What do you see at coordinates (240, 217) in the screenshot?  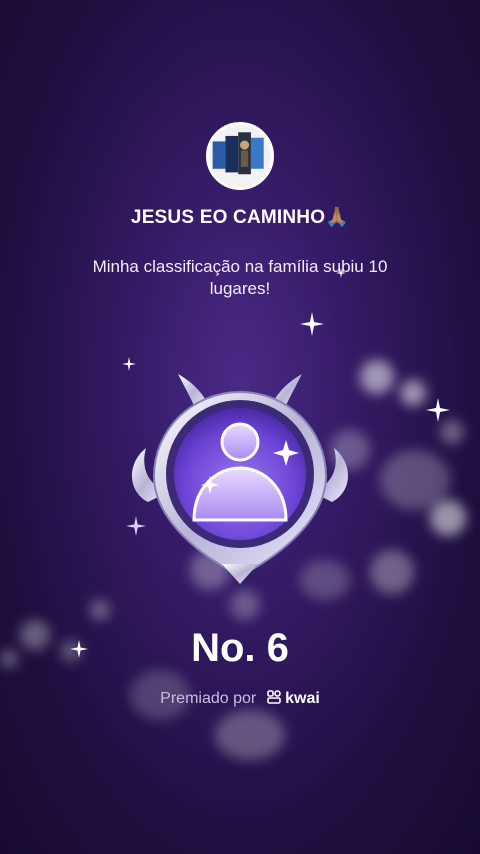 I see `profile-name: JESUS EO CAMINHO🙏🏽` at bounding box center [240, 217].